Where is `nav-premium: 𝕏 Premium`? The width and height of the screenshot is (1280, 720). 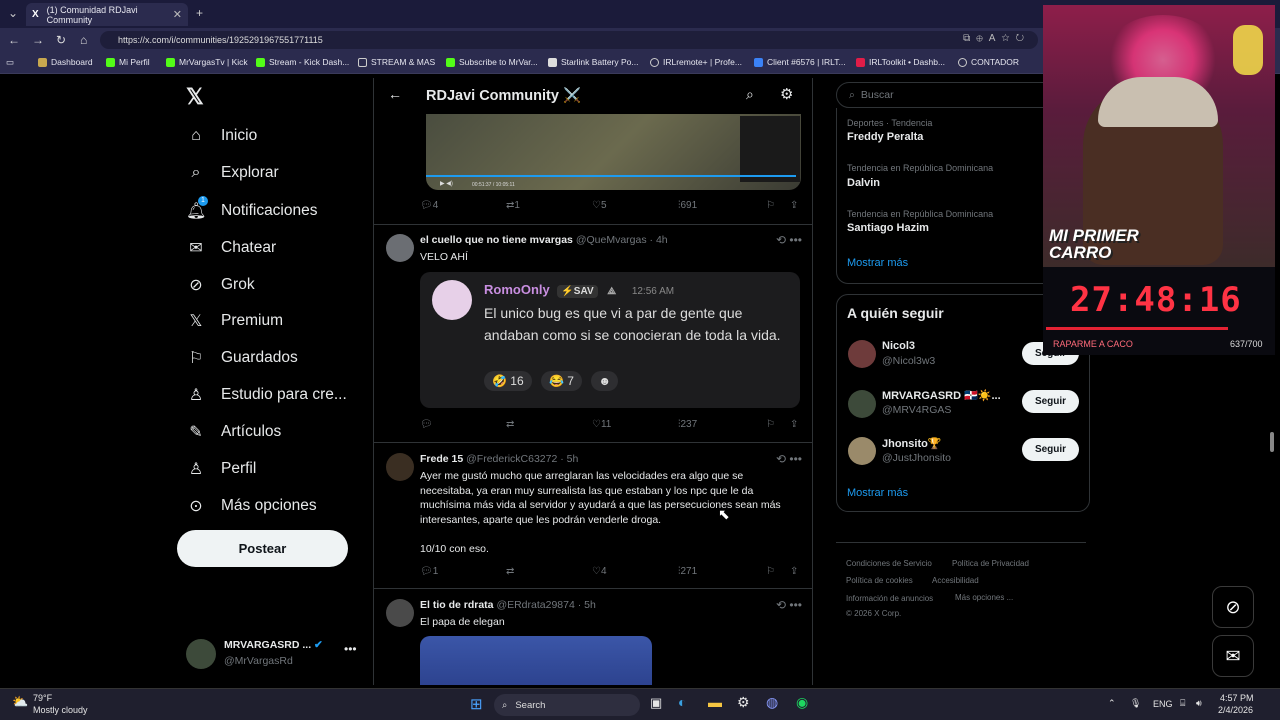
nav-premium: 𝕏 Premium is located at coordinates (234, 321).